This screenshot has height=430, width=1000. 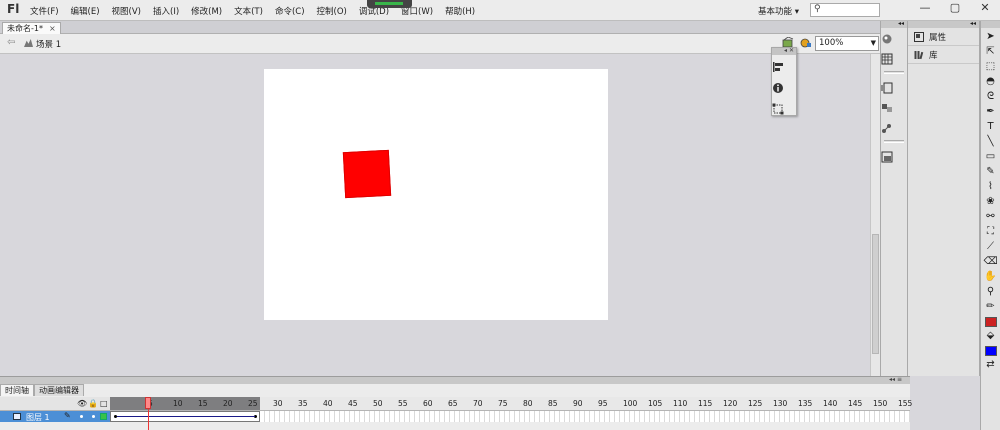 I want to click on tab-motion-editor: 动画编辑器, so click(x=59, y=390).